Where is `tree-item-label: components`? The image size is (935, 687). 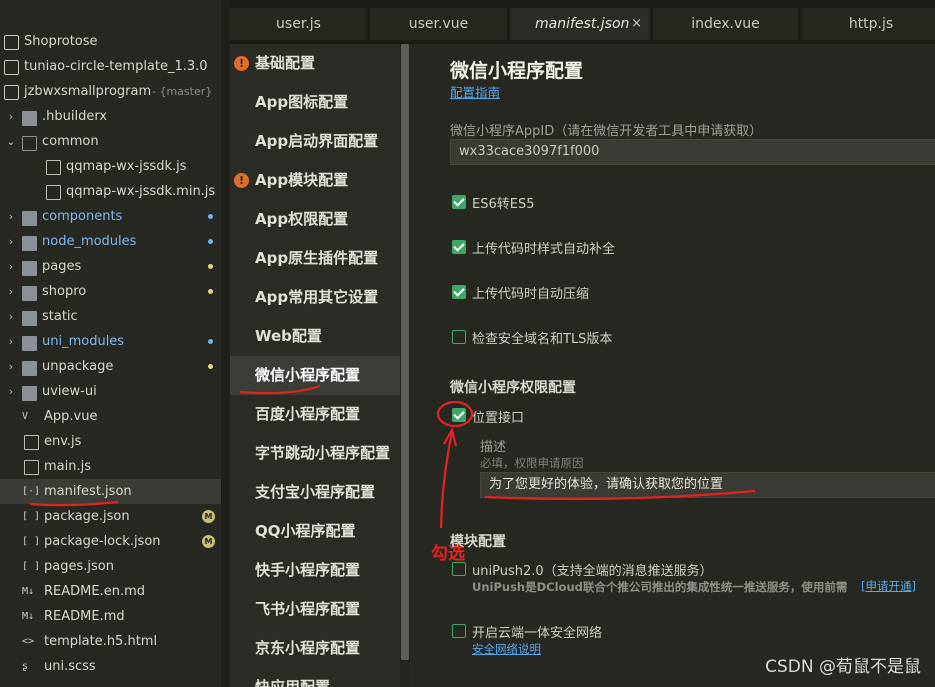 tree-item-label: components is located at coordinates (82, 216).